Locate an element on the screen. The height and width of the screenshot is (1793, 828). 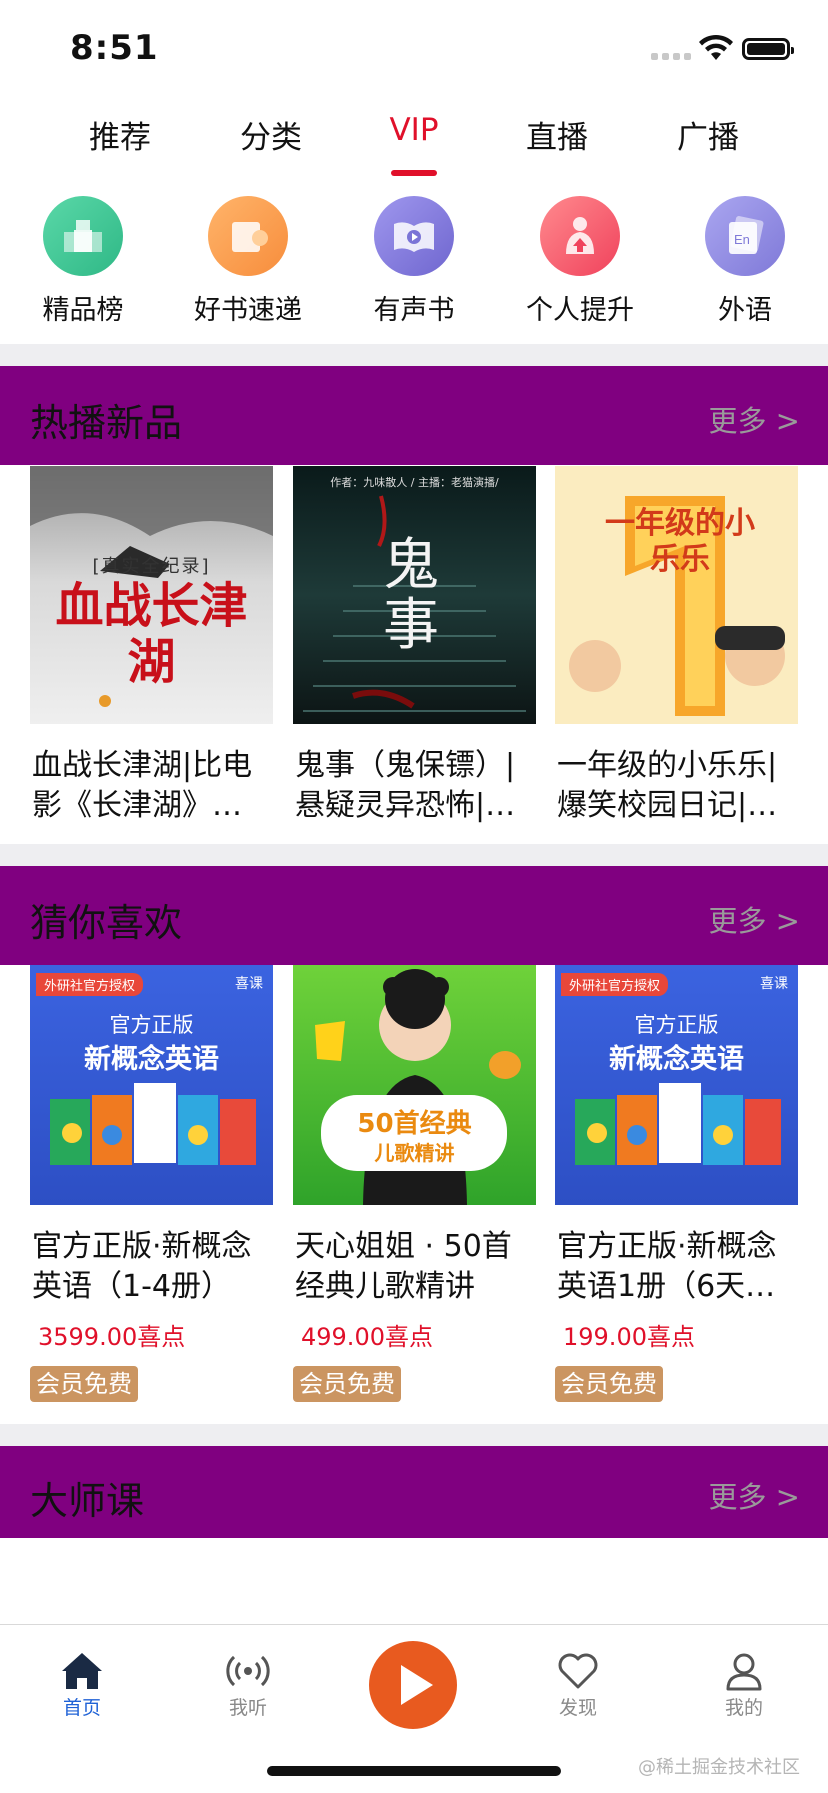
active-tab-indicator is located at coordinates (414, 173).